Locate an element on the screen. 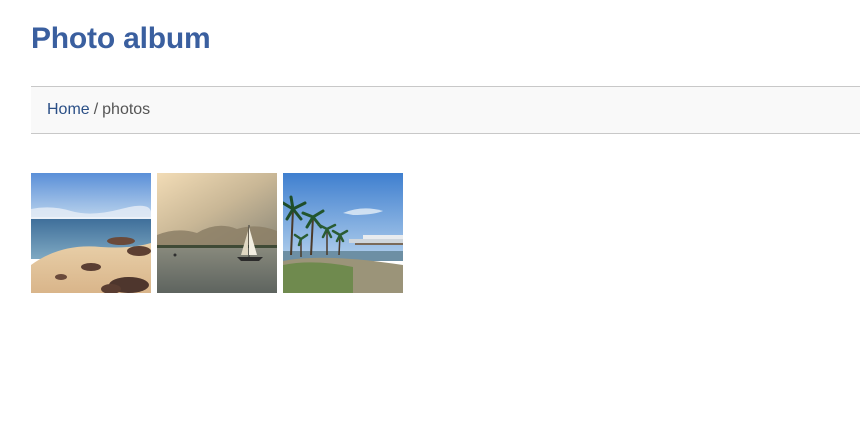 The width and height of the screenshot is (860, 422). sailboat-photo is located at coordinates (217, 233).